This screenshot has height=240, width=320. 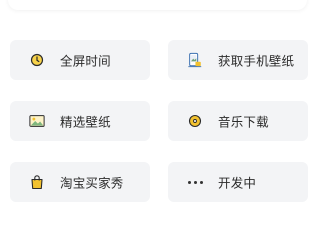 What do you see at coordinates (37, 121) in the screenshot?
I see `picture-icon` at bounding box center [37, 121].